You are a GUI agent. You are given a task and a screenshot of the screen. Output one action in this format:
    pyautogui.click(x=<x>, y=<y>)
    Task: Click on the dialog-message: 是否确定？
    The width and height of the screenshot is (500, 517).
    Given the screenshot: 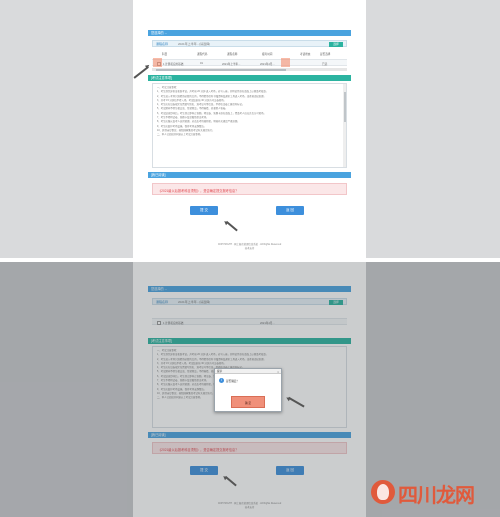 What is the action you would take?
    pyautogui.click(x=232, y=381)
    